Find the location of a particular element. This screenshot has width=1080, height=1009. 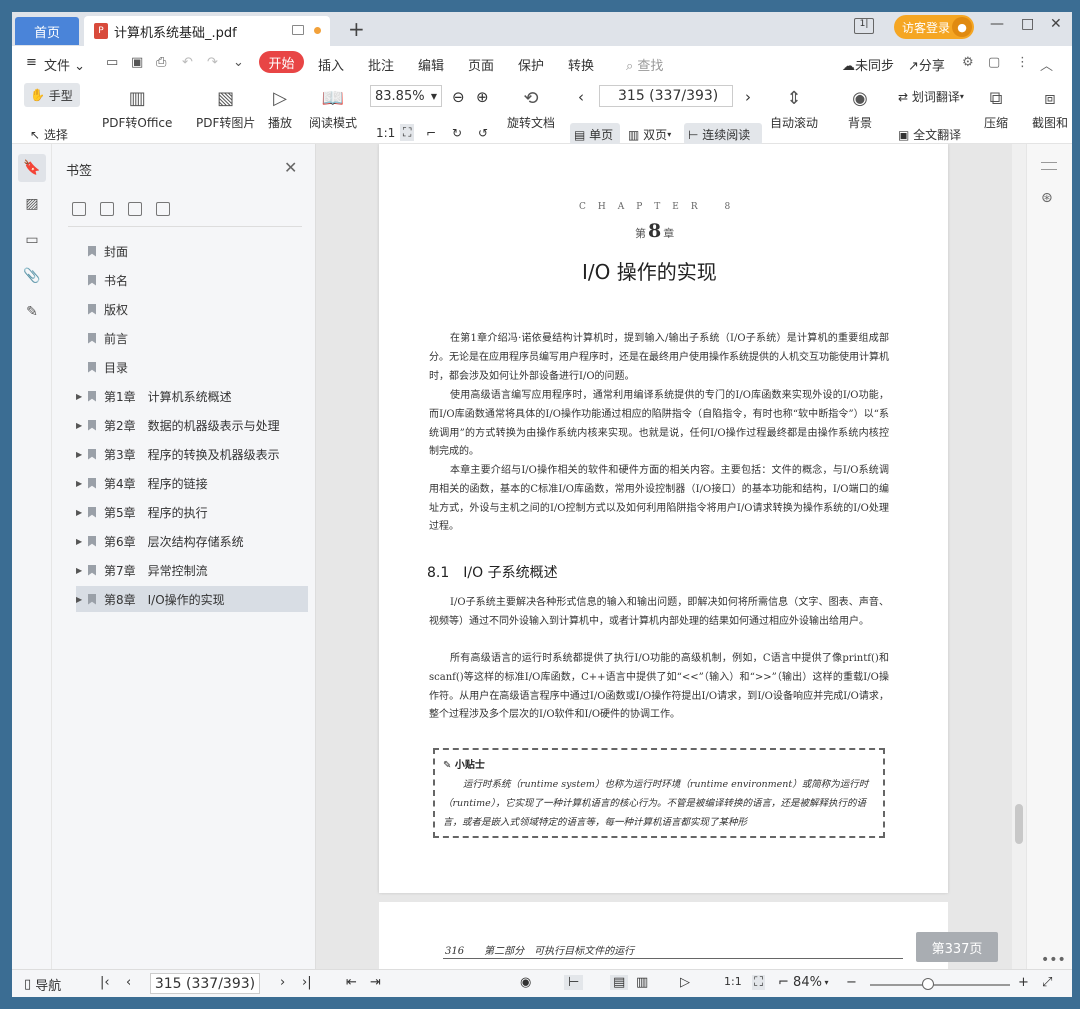

read-mode-button: 📖 阅读模式 is located at coordinates (333, 108).